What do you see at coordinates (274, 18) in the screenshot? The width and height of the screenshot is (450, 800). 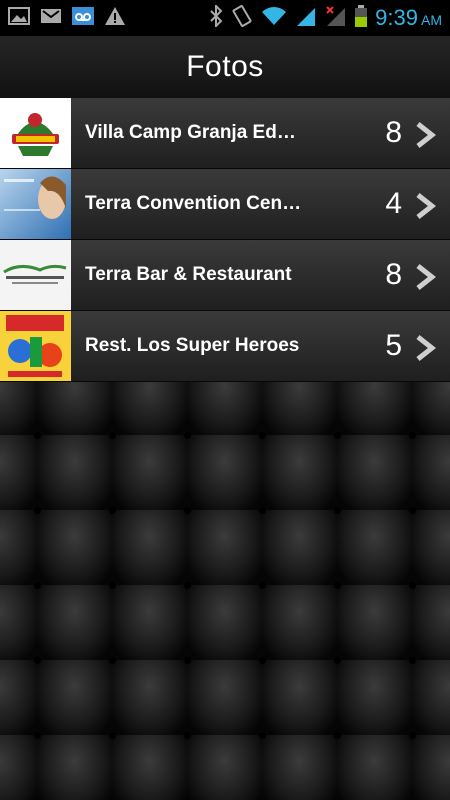 I see `wifi-icon` at bounding box center [274, 18].